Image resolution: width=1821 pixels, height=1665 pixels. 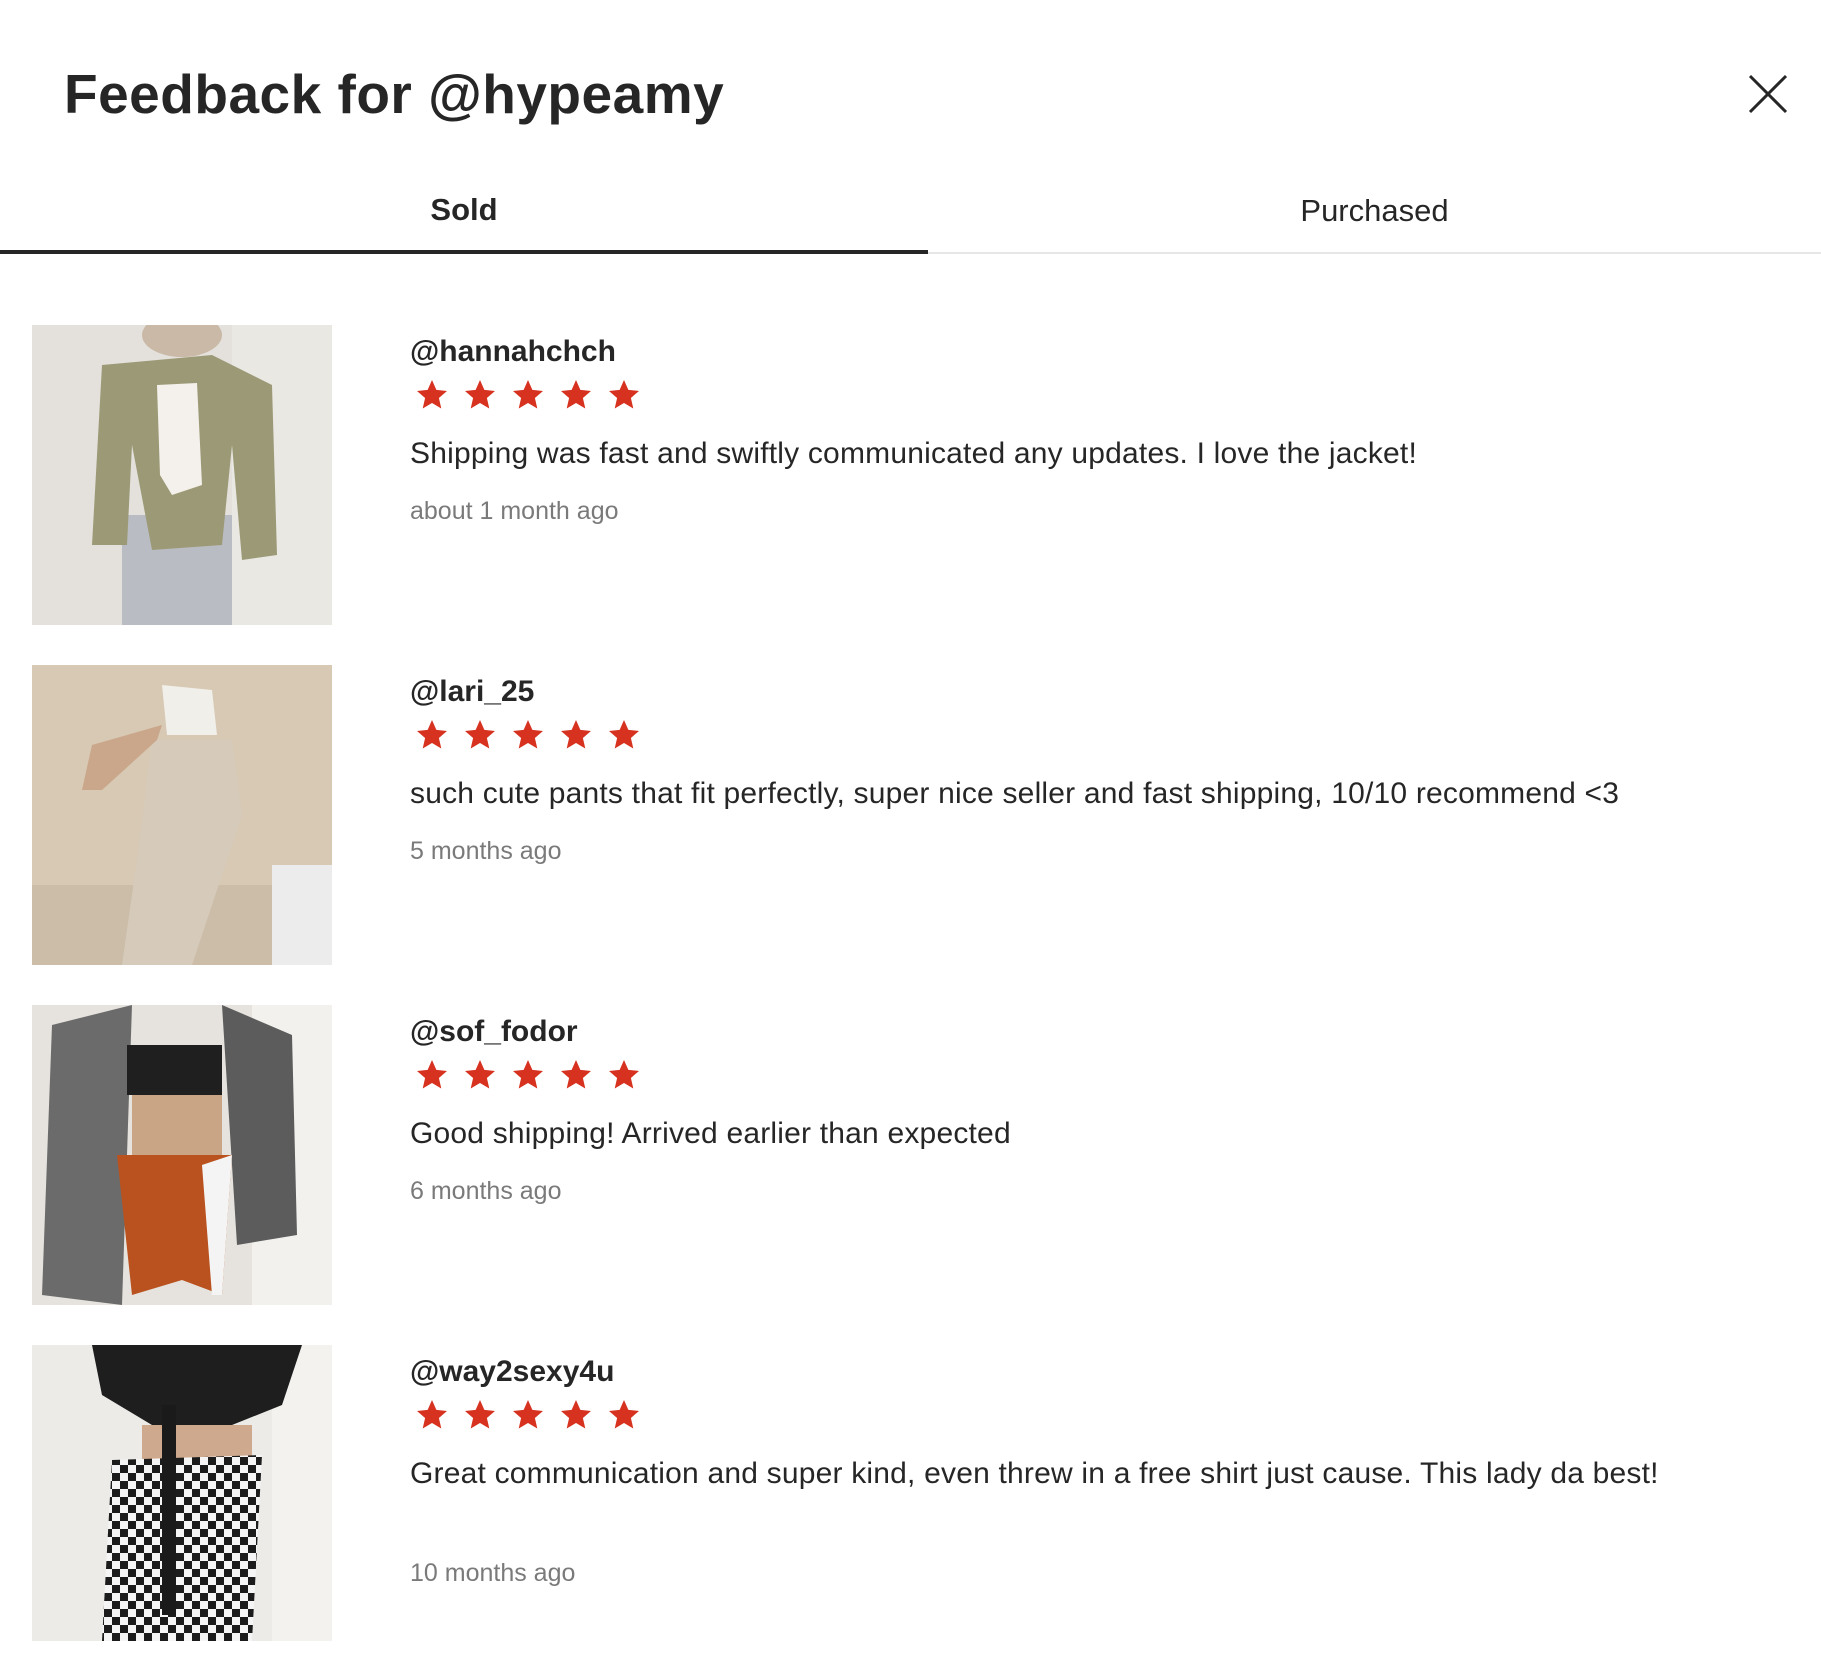 I want to click on page-title: Feedback for @hypeamy, so click(x=394, y=94).